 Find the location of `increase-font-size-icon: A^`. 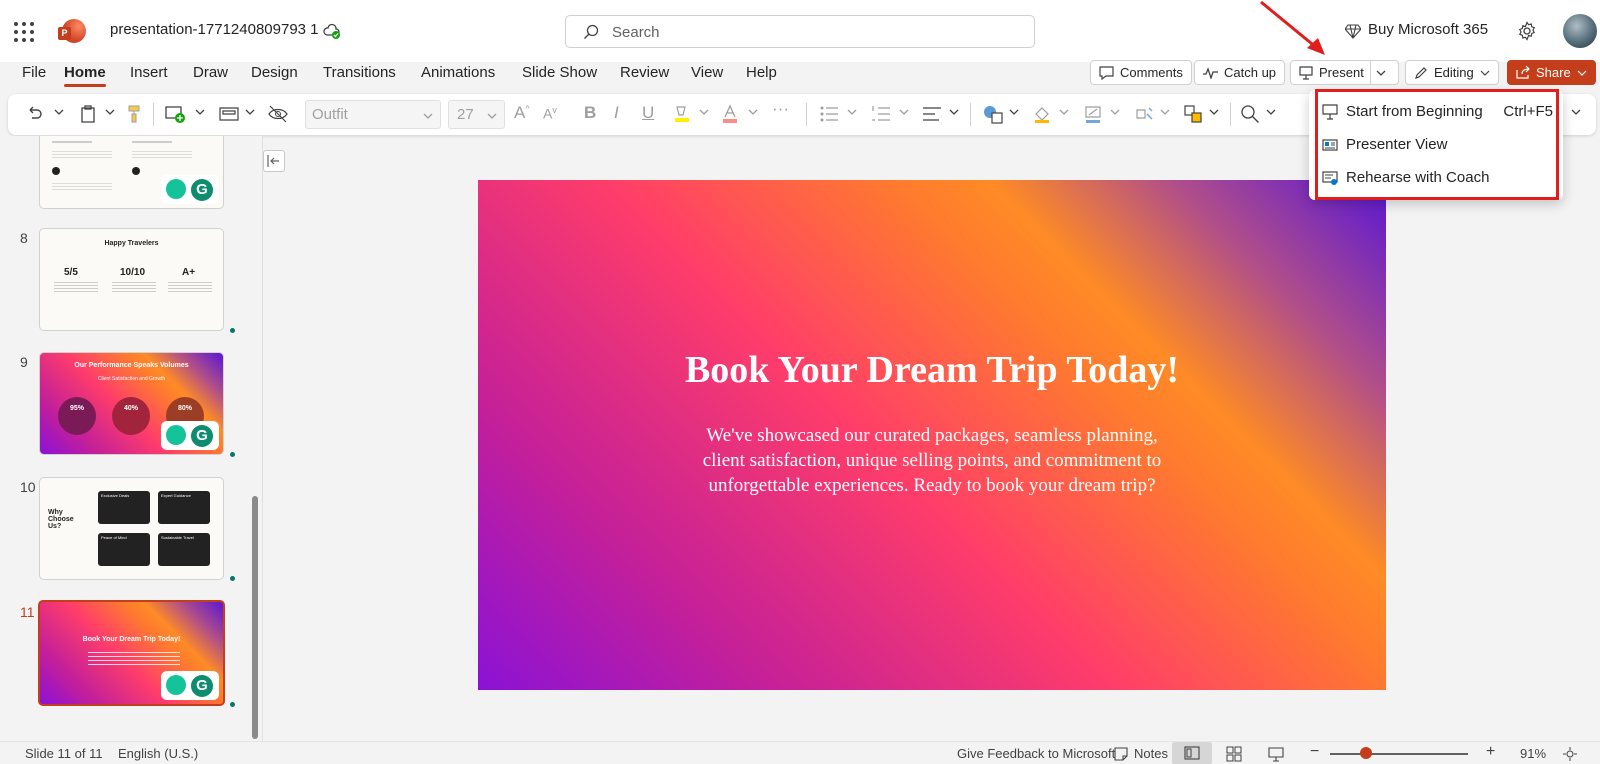

increase-font-size-icon: A^ is located at coordinates (522, 113).